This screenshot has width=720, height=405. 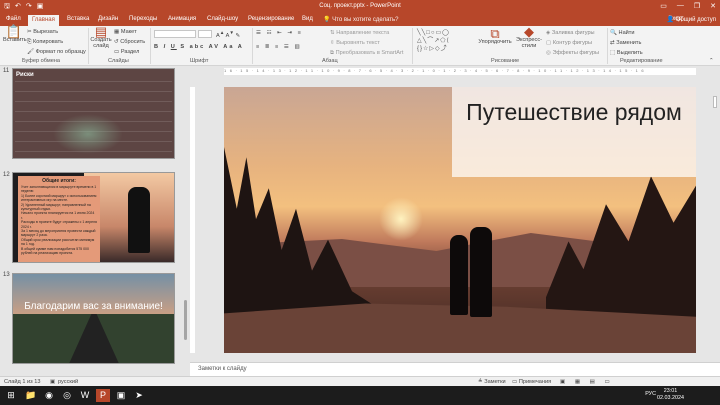 What do you see at coordinates (222, 19) in the screenshot?
I see `tab-slideshow: Слайд-шоу` at bounding box center [222, 19].